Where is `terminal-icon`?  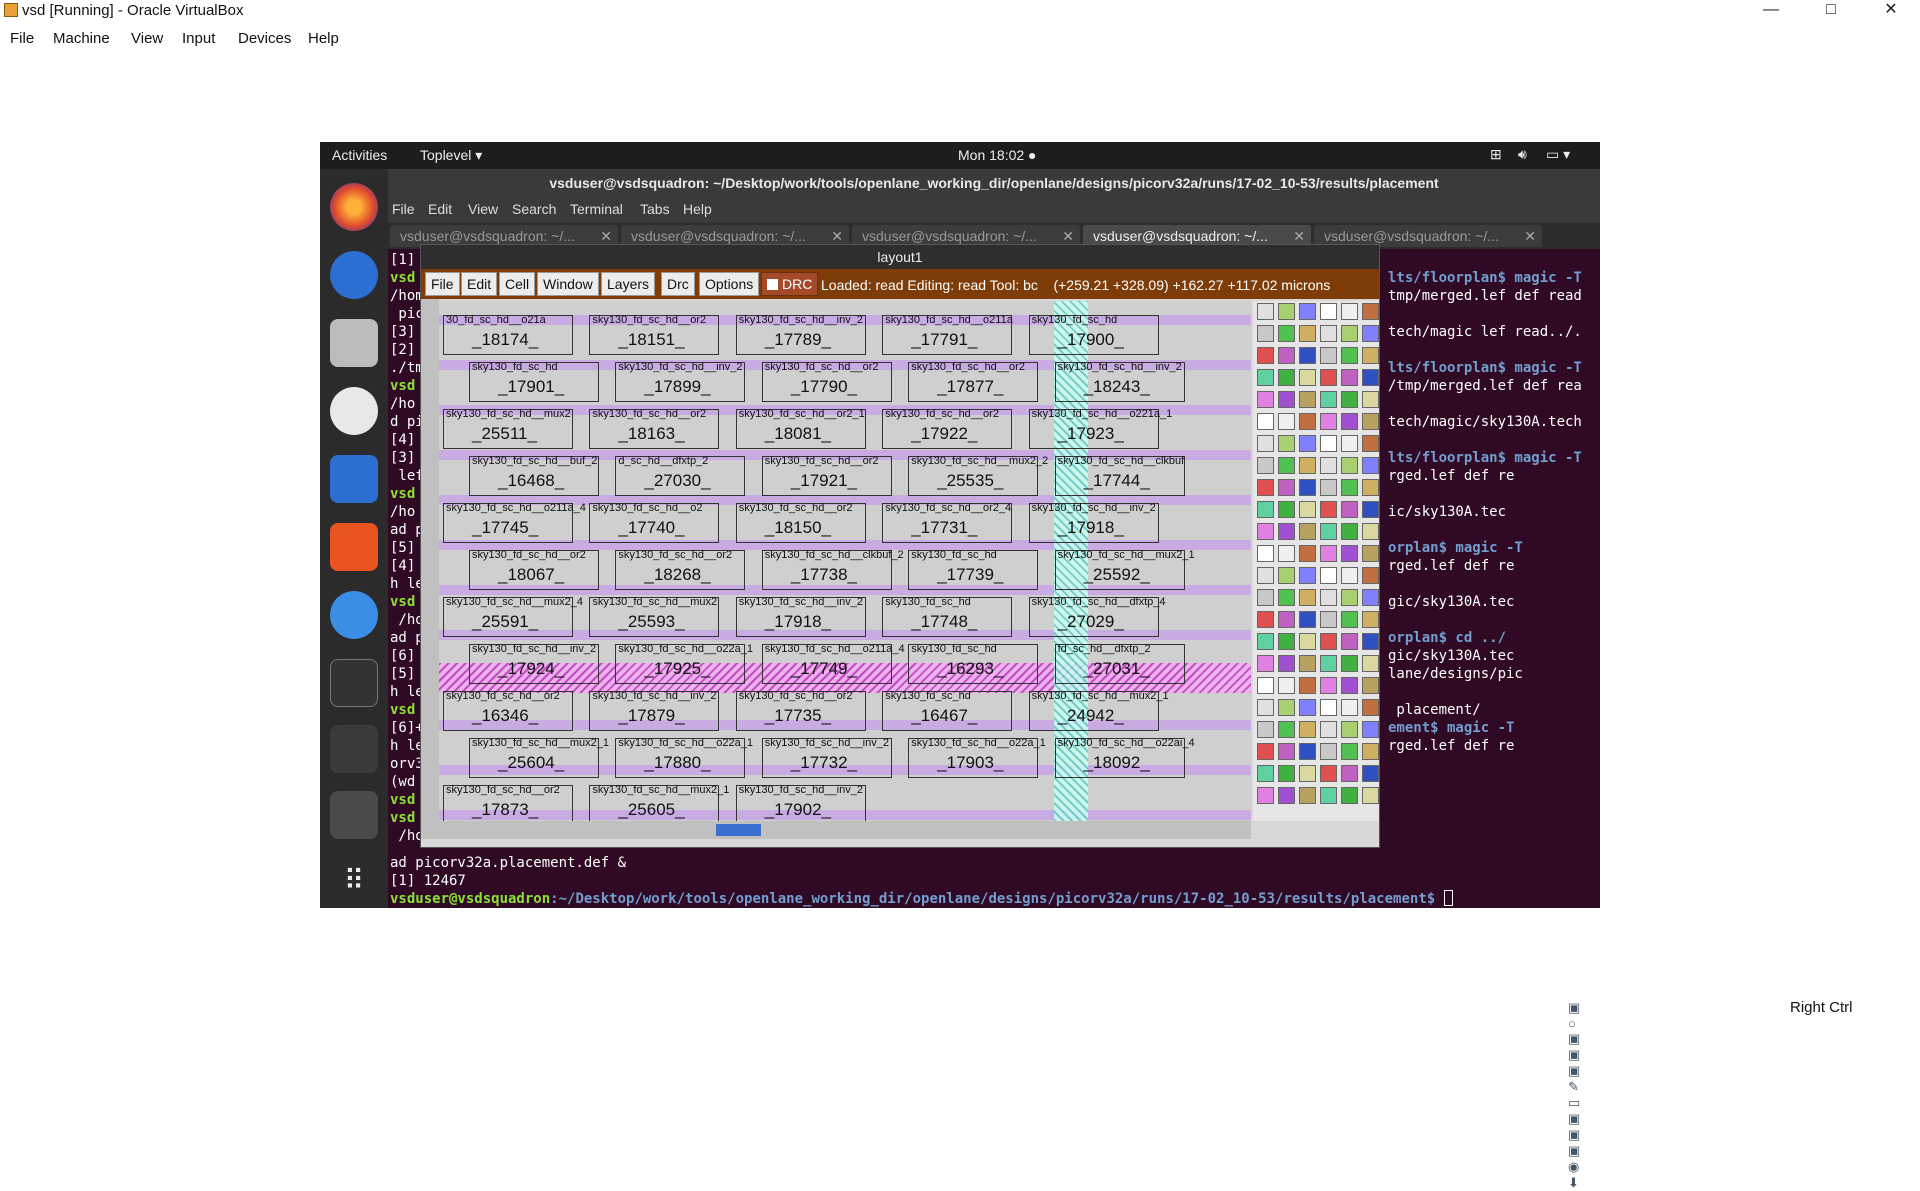 terminal-icon is located at coordinates (354, 683).